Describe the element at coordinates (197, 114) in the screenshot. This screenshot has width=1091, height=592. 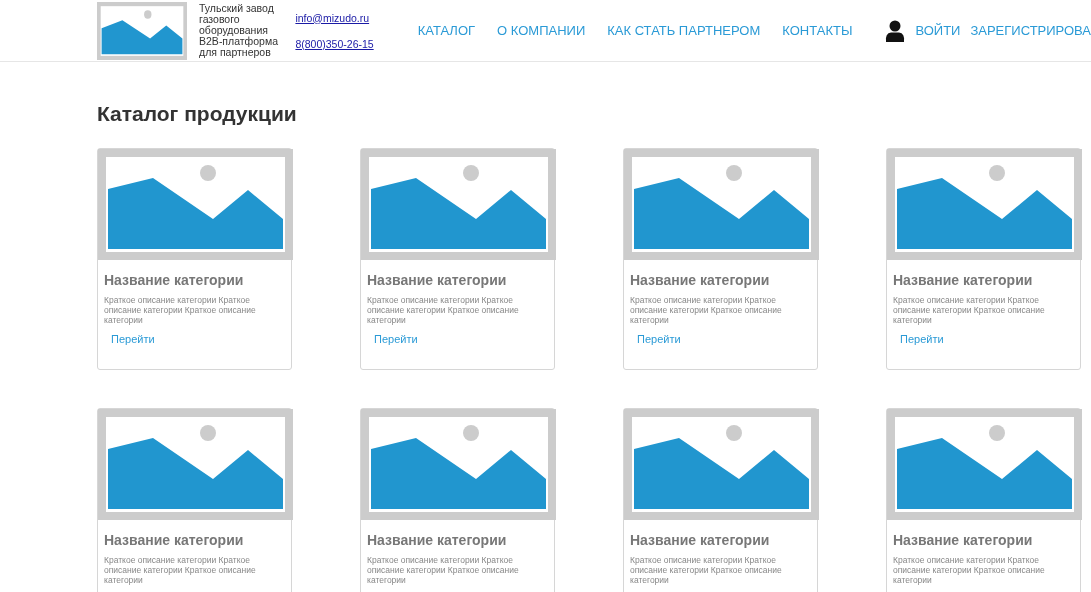
I see `page-title: Каталог продукции` at that location.